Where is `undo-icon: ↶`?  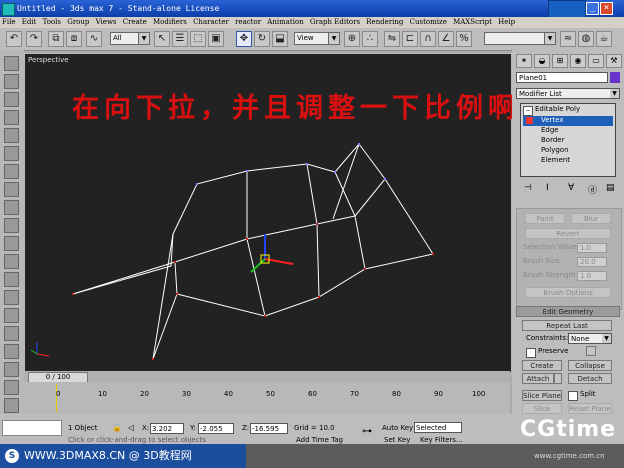 undo-icon: ↶ is located at coordinates (14, 39).